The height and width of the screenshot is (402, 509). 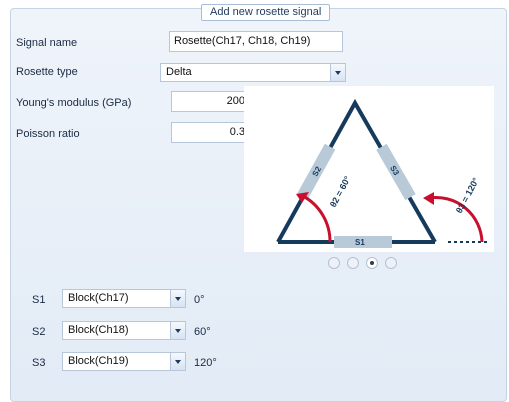 What do you see at coordinates (210, 132) in the screenshot?
I see `poisson-ratio-input: 0.3` at bounding box center [210, 132].